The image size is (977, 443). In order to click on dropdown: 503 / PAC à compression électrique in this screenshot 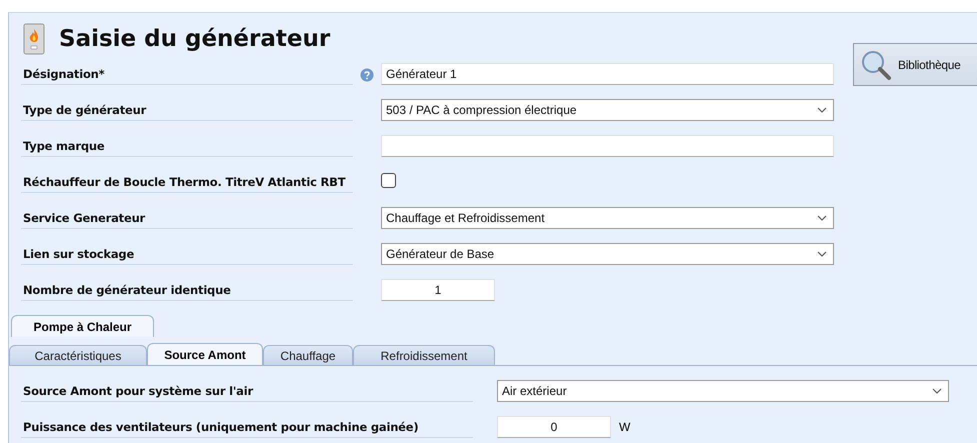, I will do `click(607, 110)`.